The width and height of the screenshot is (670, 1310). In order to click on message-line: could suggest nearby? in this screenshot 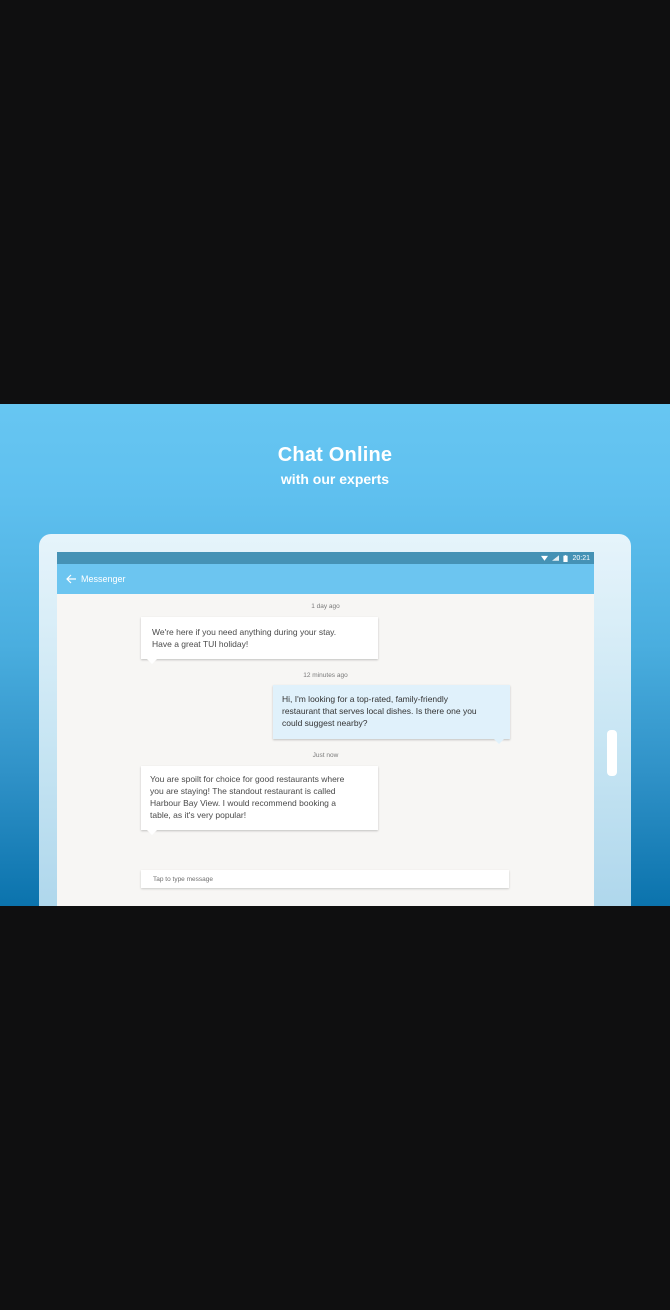, I will do `click(325, 723)`.